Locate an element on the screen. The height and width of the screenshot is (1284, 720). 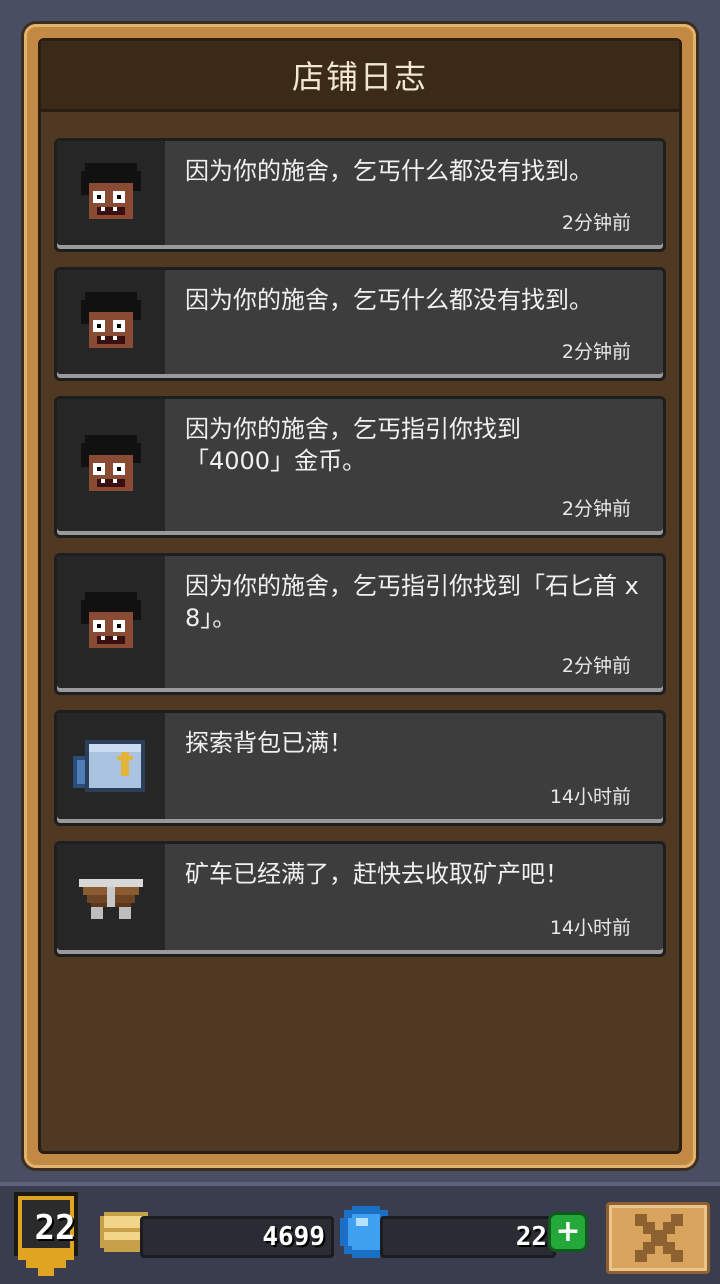
log-text: 因为你的施舍，乞丐指引你找到「4000」金币。 is located at coordinates (353, 445).